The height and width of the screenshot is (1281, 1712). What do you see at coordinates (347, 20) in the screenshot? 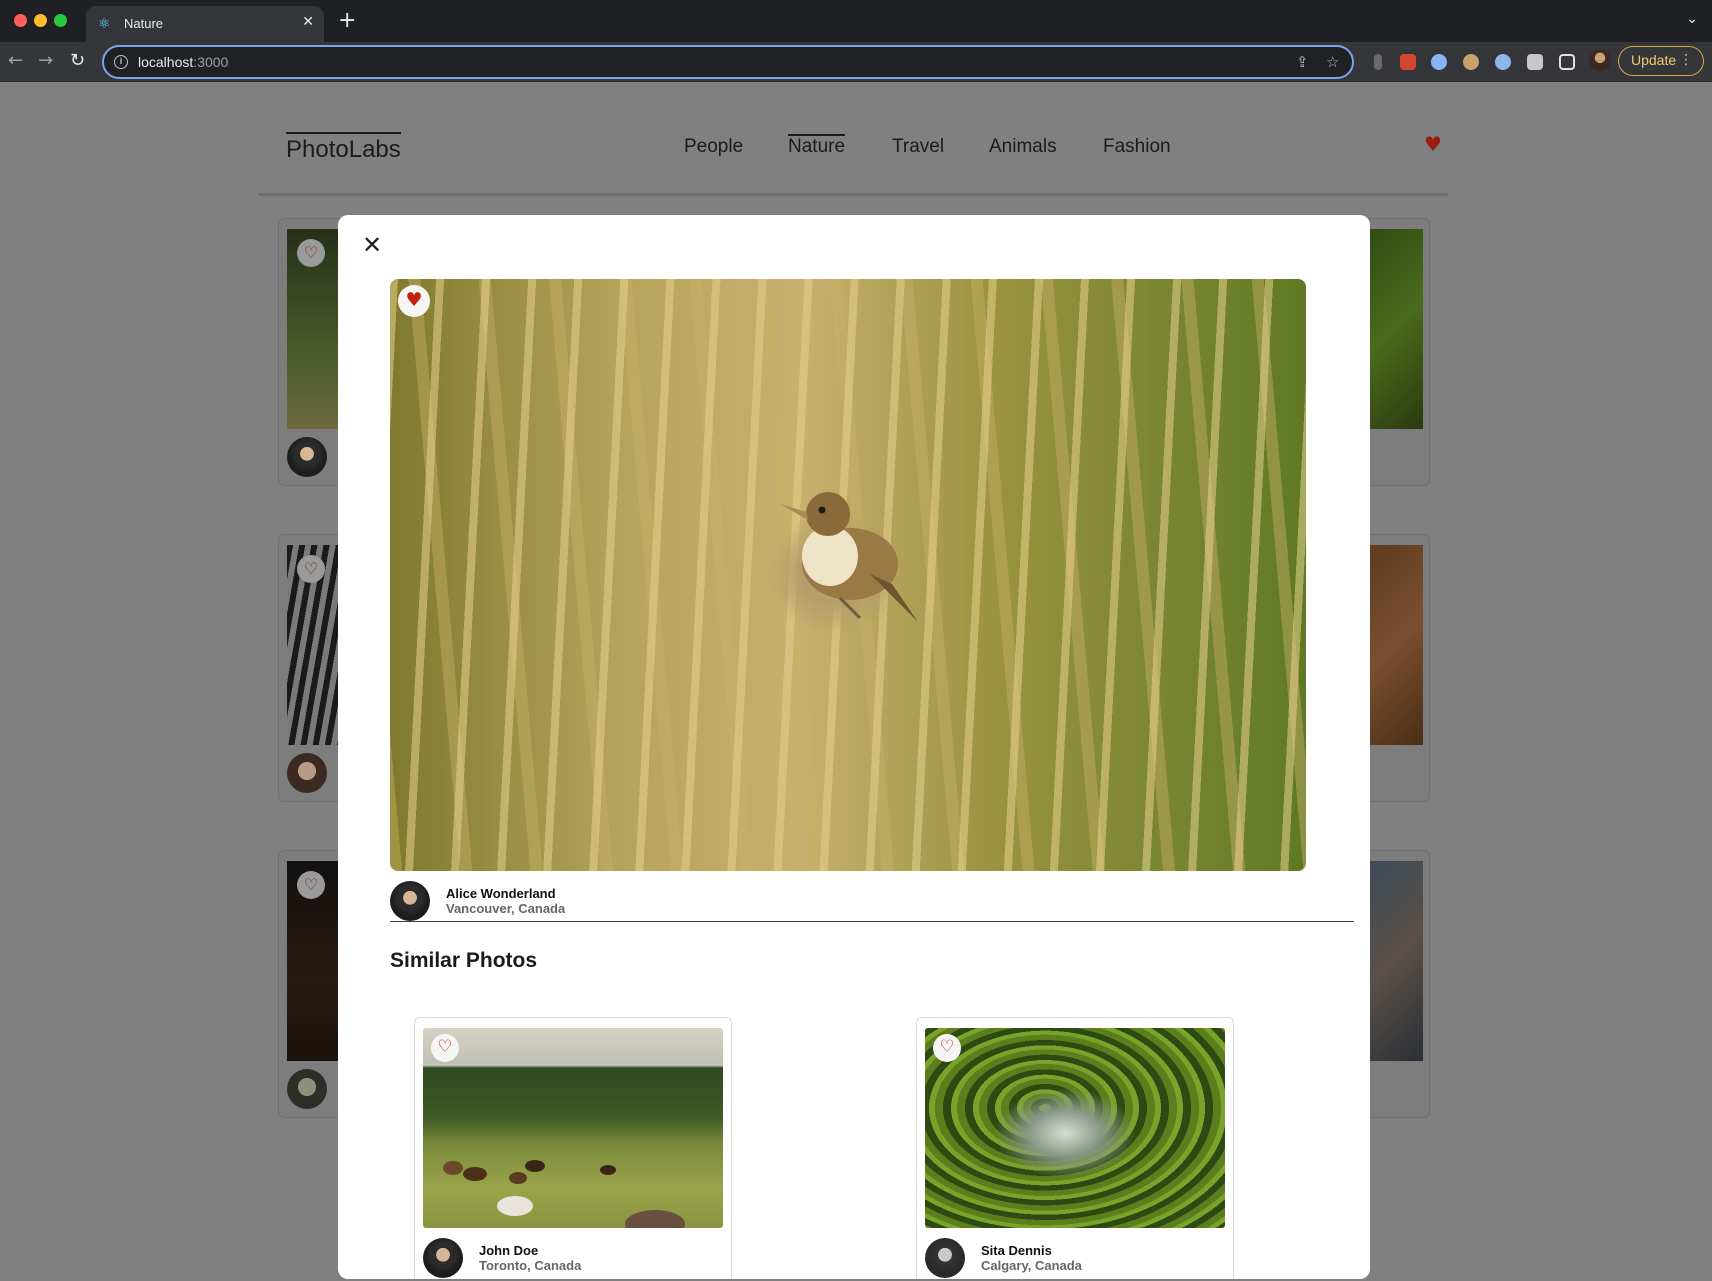
I see `new-tab-icon: +` at bounding box center [347, 20].